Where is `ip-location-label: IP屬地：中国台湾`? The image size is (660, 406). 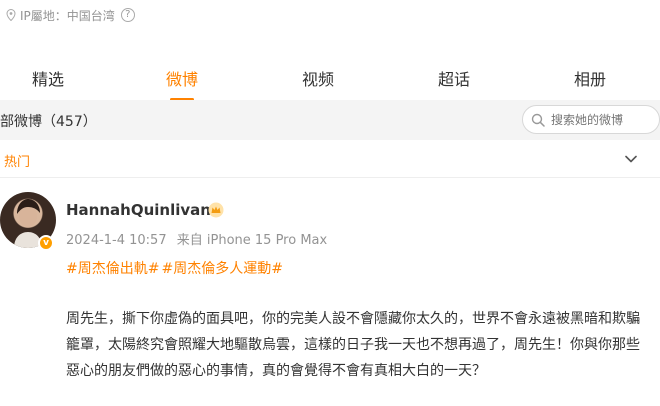
ip-location-label: IP屬地：中国台湾 is located at coordinates (67, 15).